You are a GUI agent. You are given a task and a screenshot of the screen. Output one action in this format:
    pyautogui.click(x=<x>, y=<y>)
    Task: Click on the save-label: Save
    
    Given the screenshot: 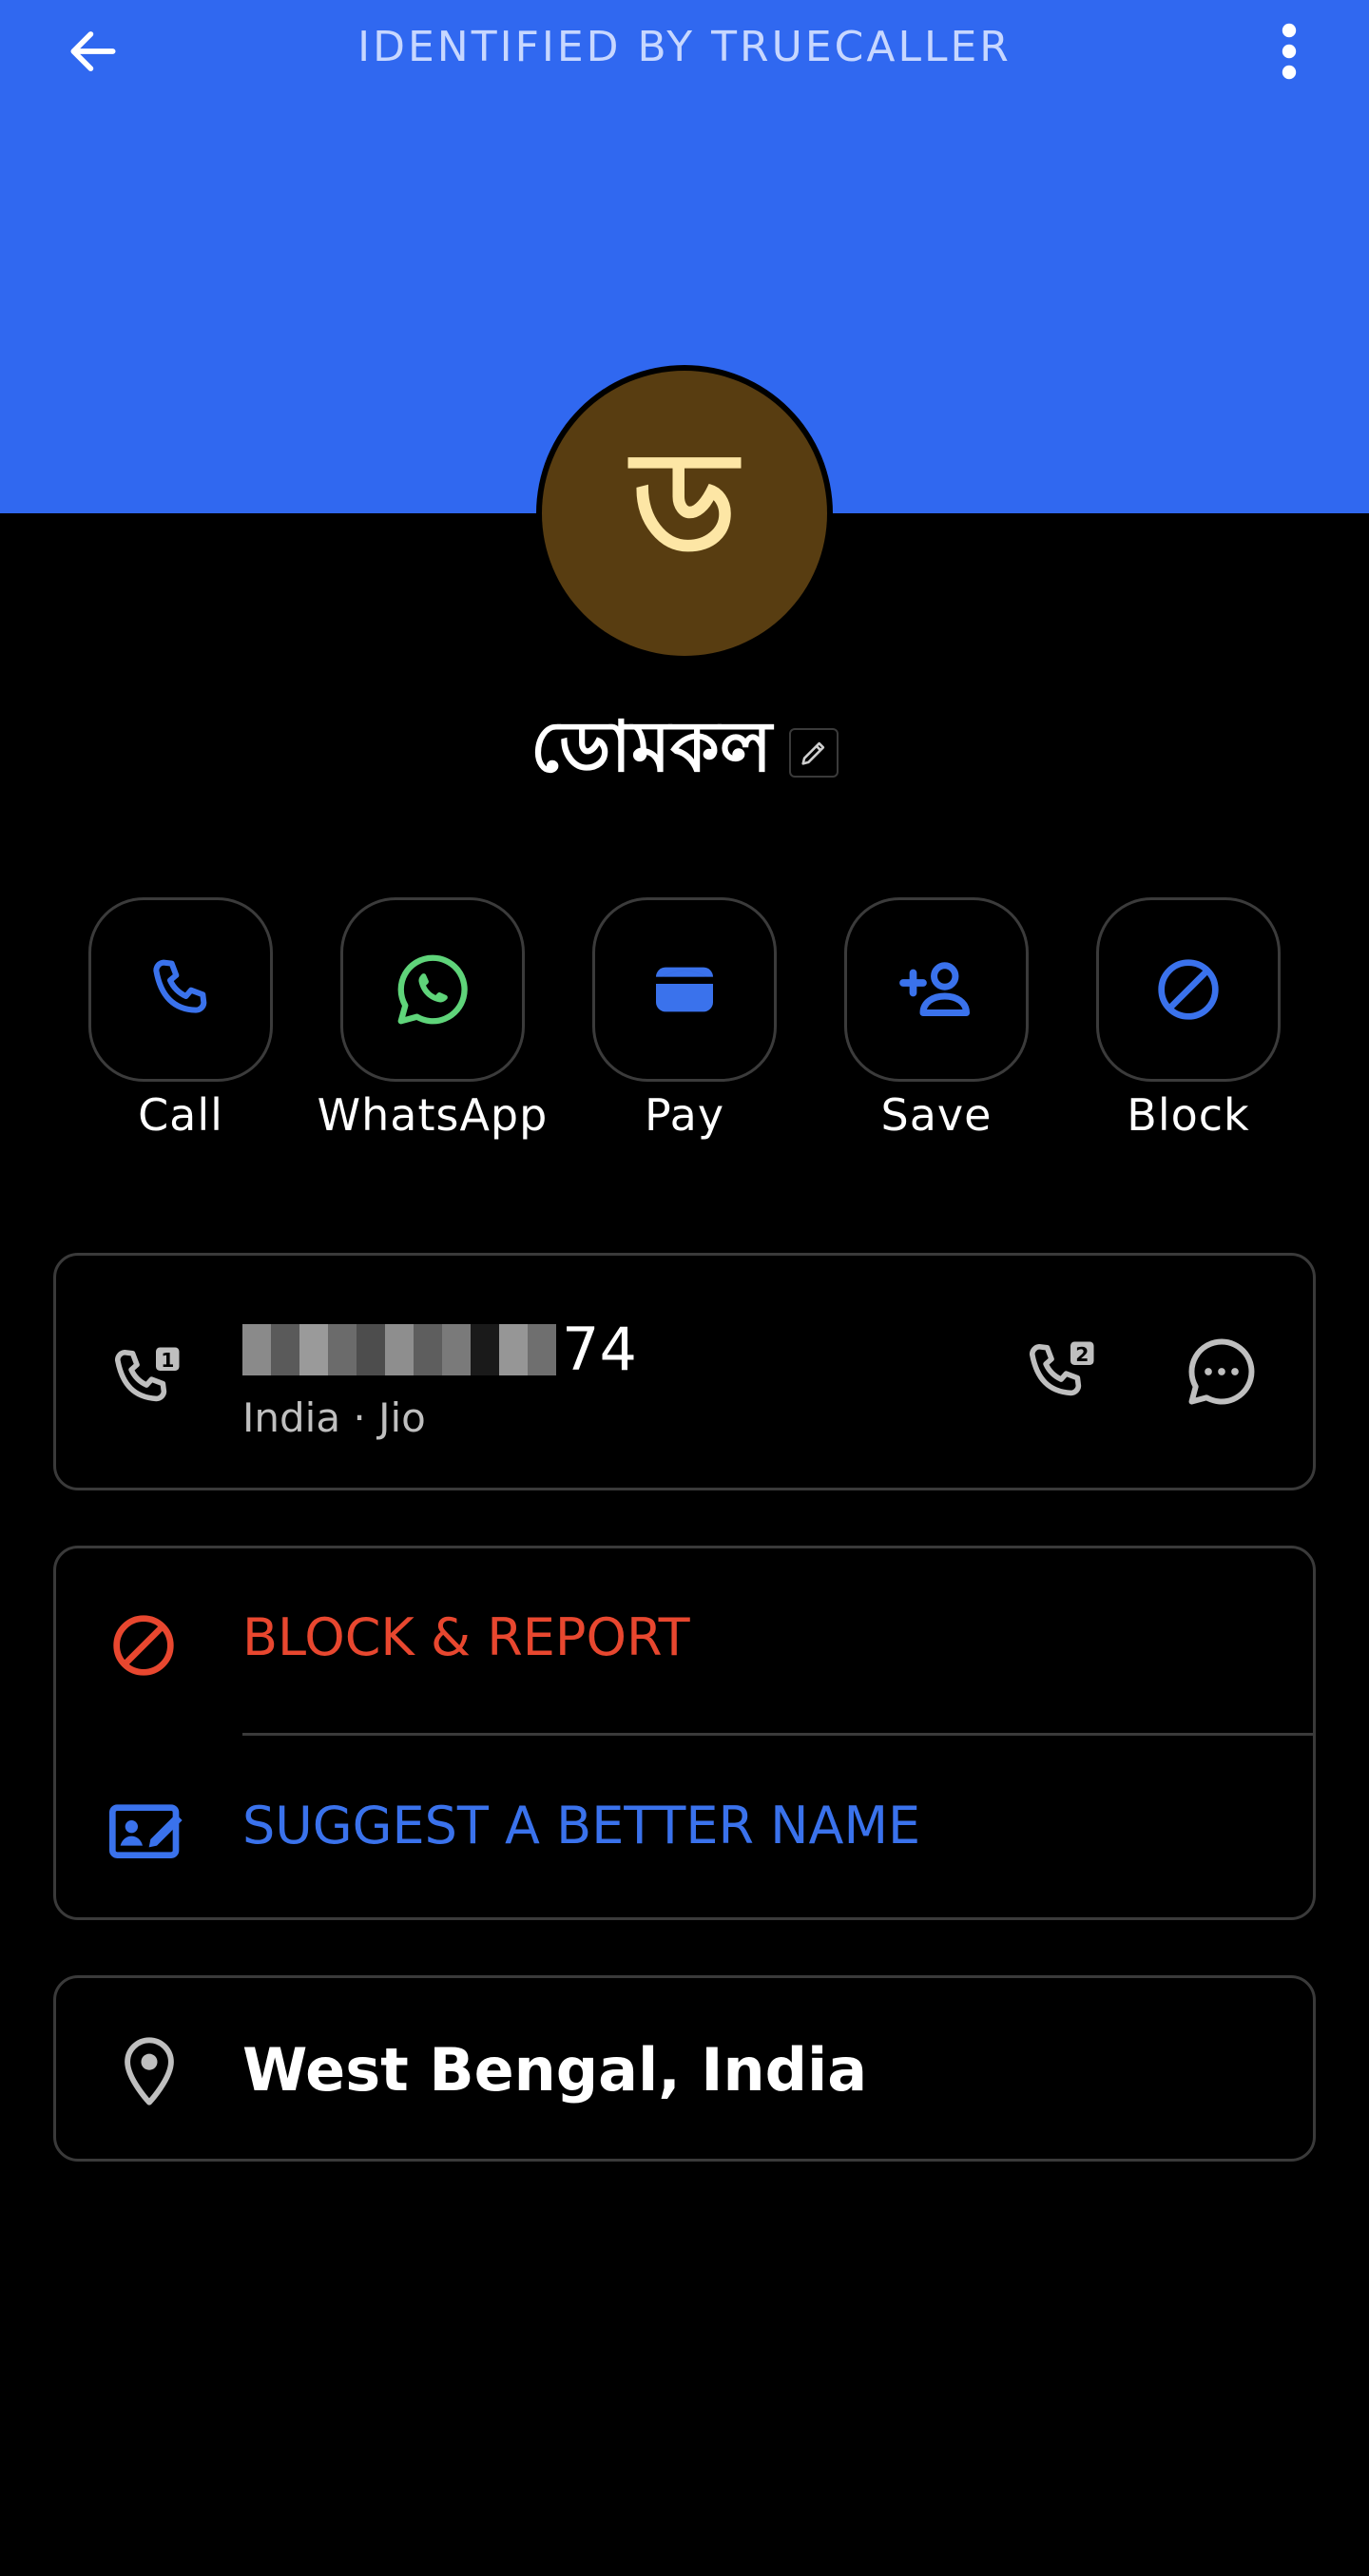 What is the action you would take?
    pyautogui.click(x=936, y=1115)
    